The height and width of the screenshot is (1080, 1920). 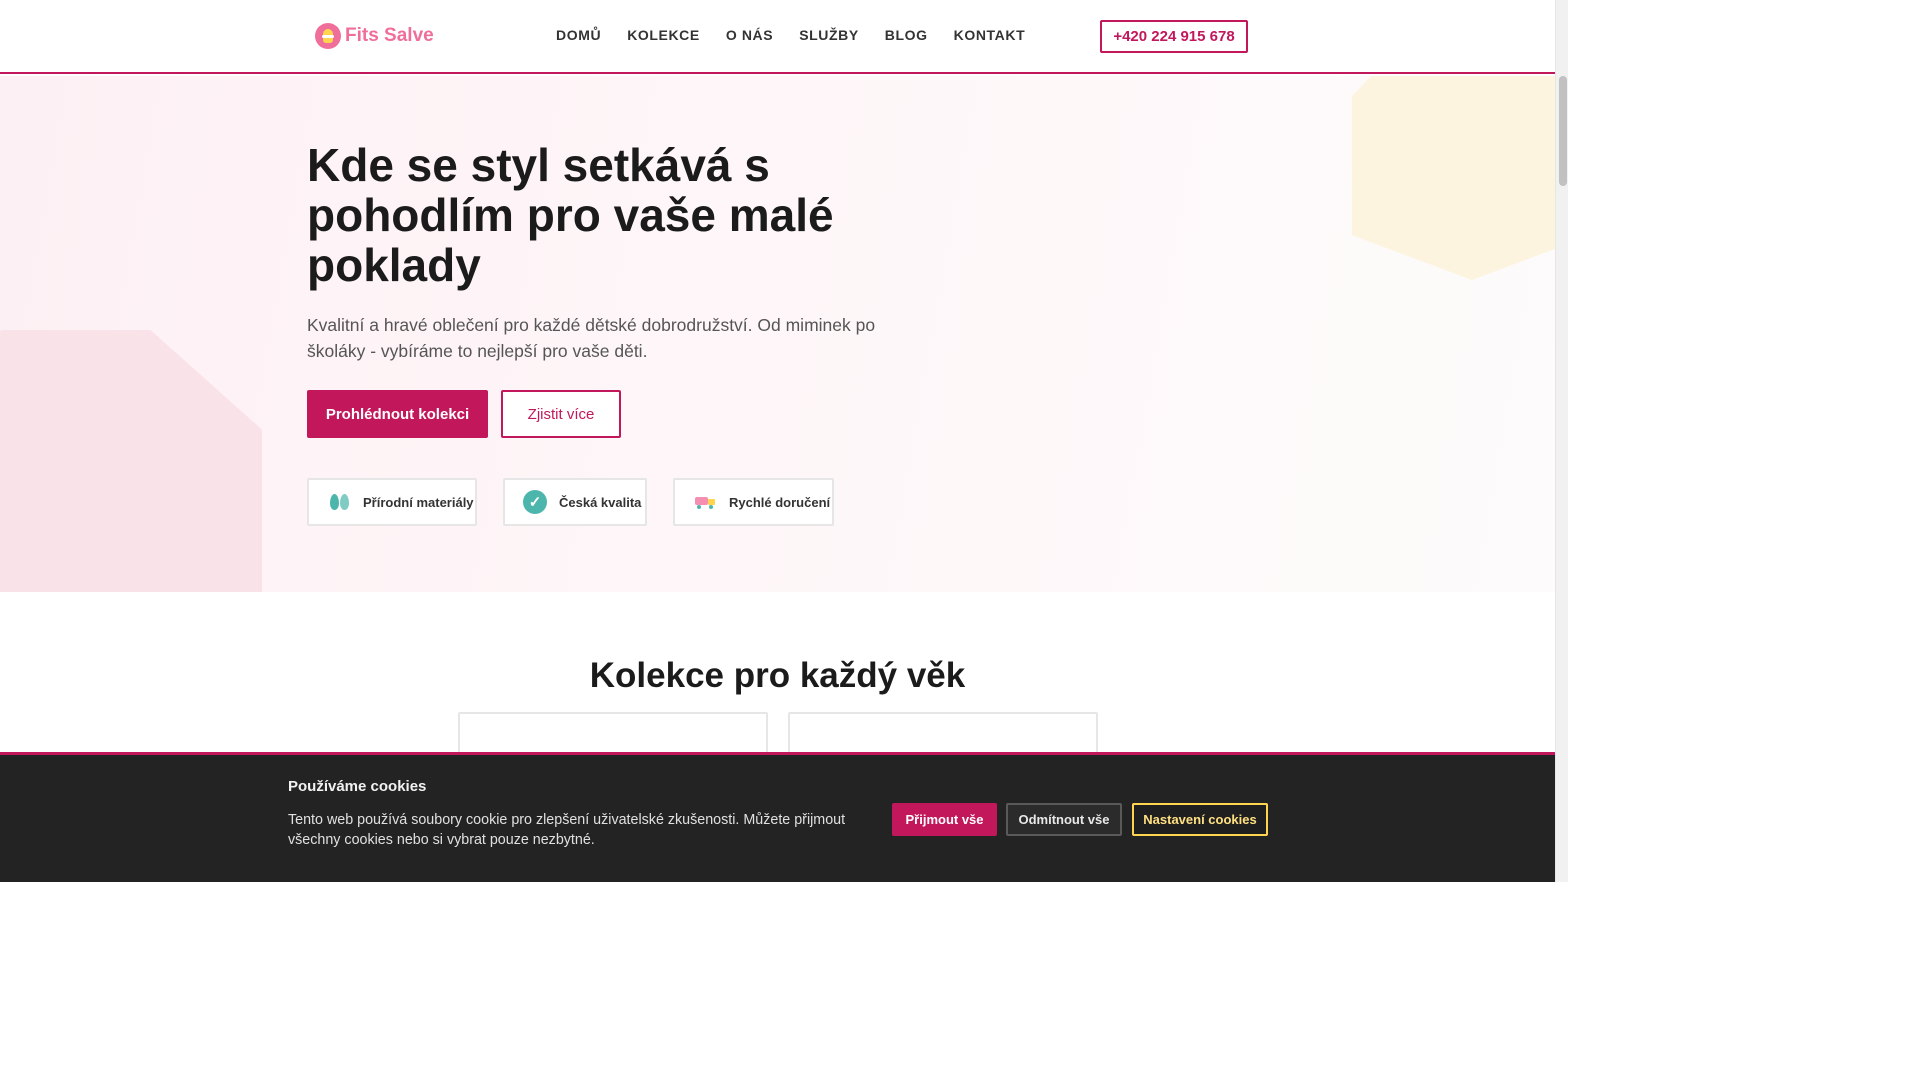 I want to click on logo: Fits Salve, so click(x=374, y=36).